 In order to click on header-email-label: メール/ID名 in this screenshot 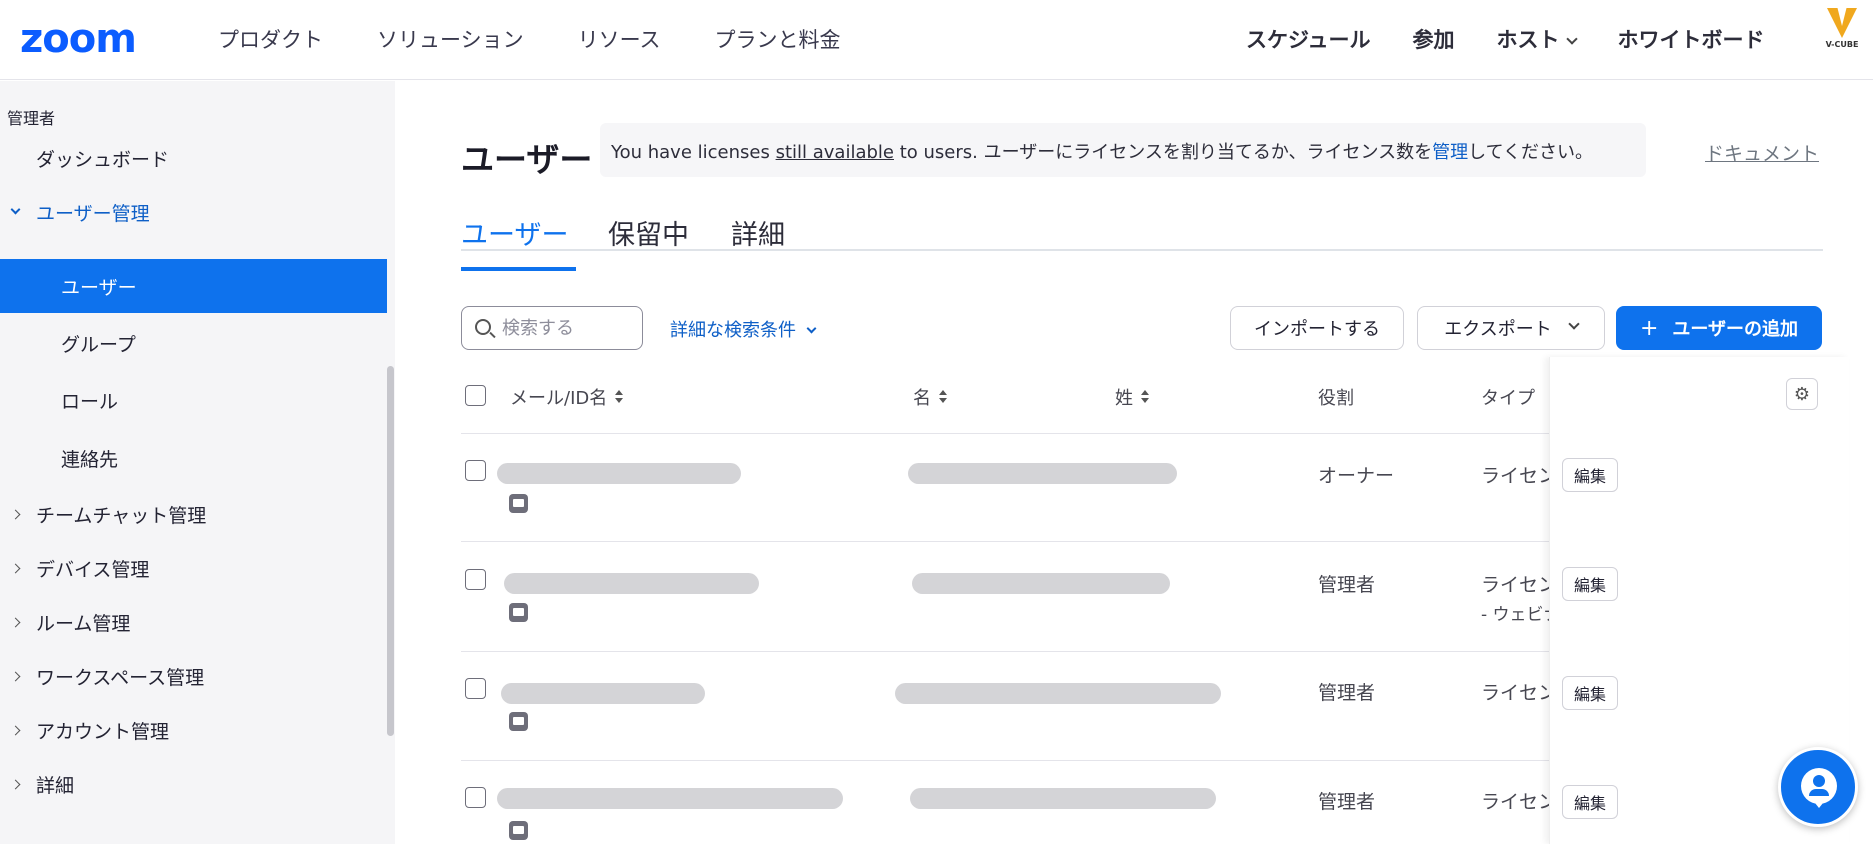, I will do `click(559, 398)`.